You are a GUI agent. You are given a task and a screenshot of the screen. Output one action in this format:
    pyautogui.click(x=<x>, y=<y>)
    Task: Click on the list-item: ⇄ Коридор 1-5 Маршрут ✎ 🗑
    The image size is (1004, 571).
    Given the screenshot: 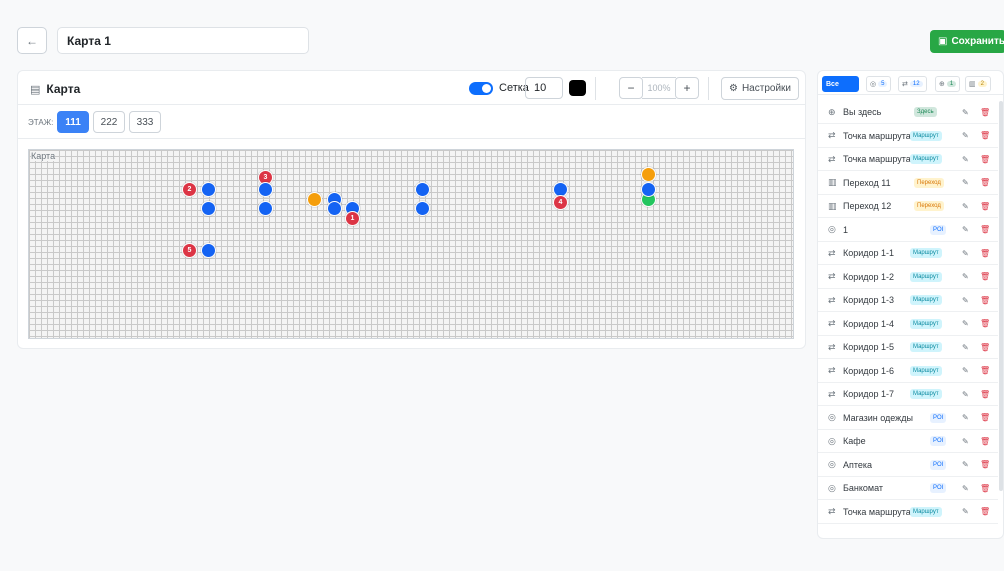 What is the action you would take?
    pyautogui.click(x=908, y=347)
    